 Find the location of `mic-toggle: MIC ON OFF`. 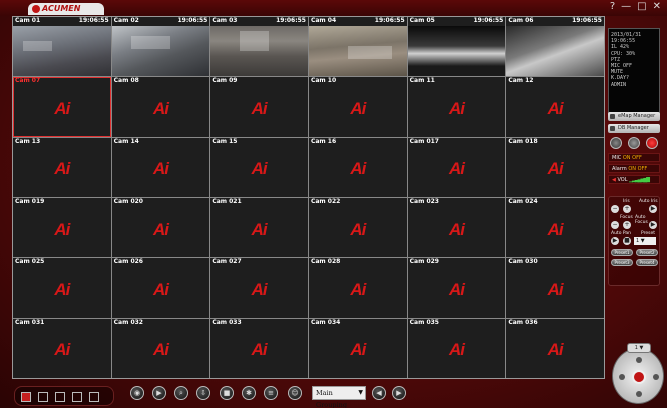

mic-toggle: MIC ON OFF is located at coordinates (634, 157).